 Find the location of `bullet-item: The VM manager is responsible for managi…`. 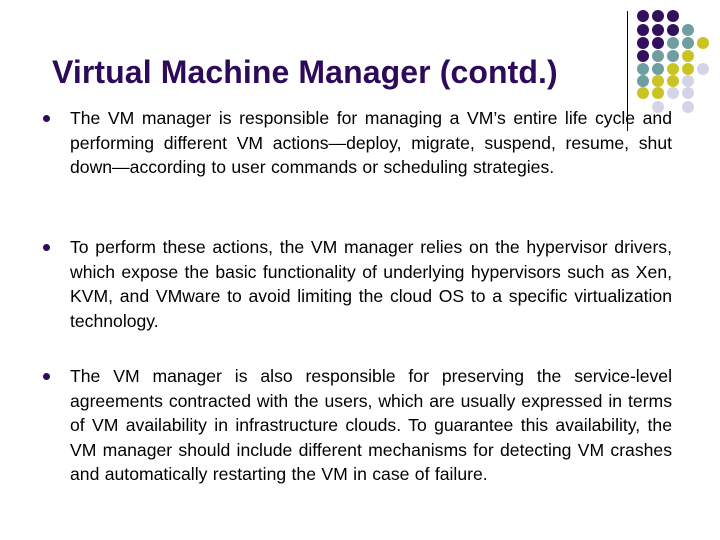

bullet-item: The VM manager is responsible for managi… is located at coordinates (357, 143).